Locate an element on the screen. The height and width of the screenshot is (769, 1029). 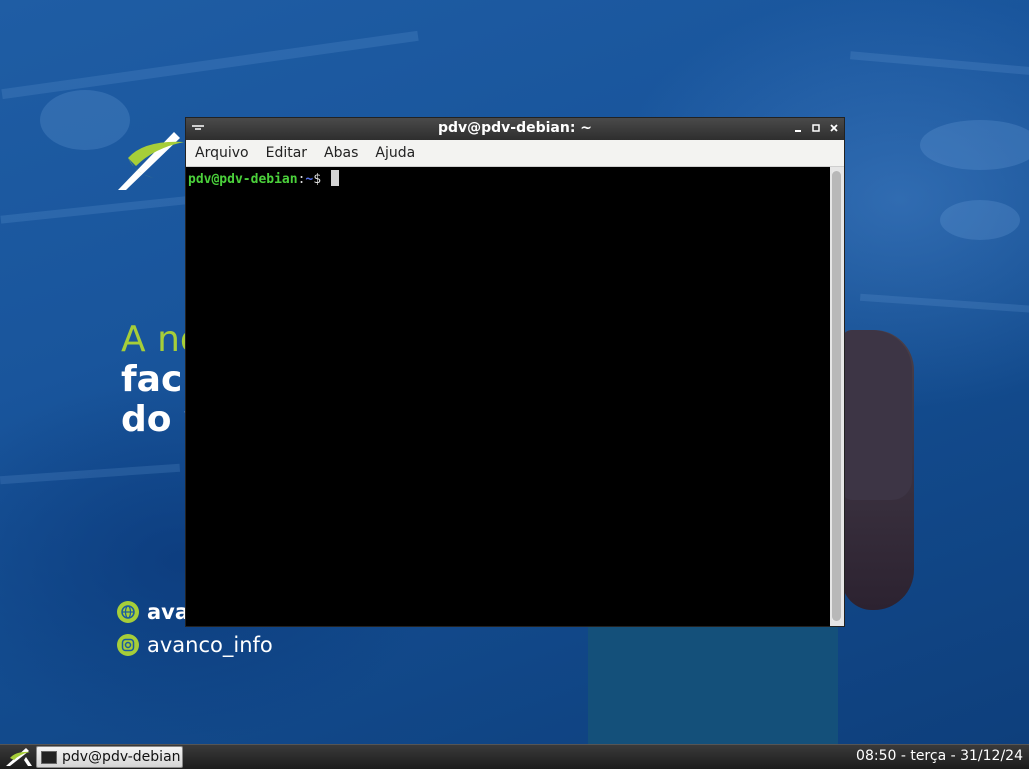
wallpaper-person-sleeve is located at coordinates (877, 415).